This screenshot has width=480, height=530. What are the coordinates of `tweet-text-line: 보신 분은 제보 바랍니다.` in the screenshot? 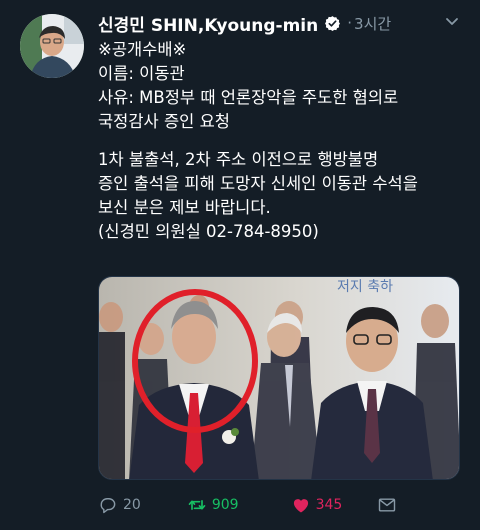 It's located at (184, 207).